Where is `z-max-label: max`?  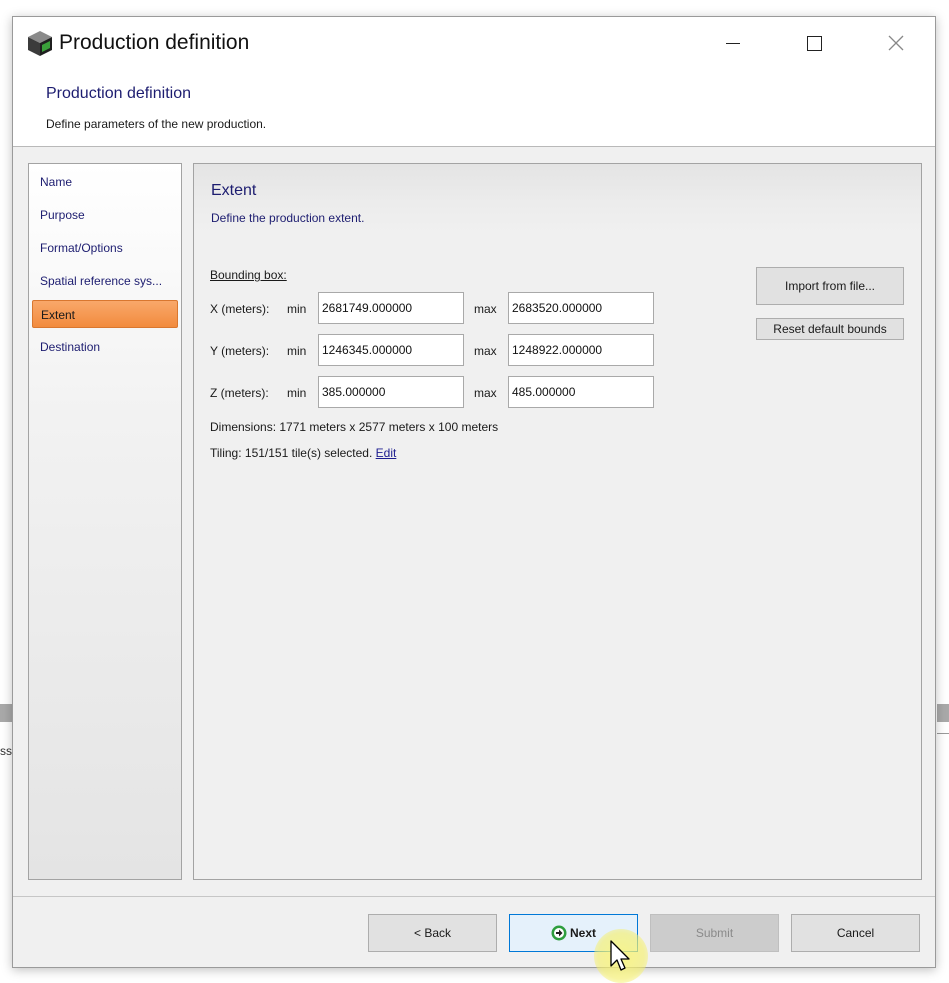 z-max-label: max is located at coordinates (485, 393).